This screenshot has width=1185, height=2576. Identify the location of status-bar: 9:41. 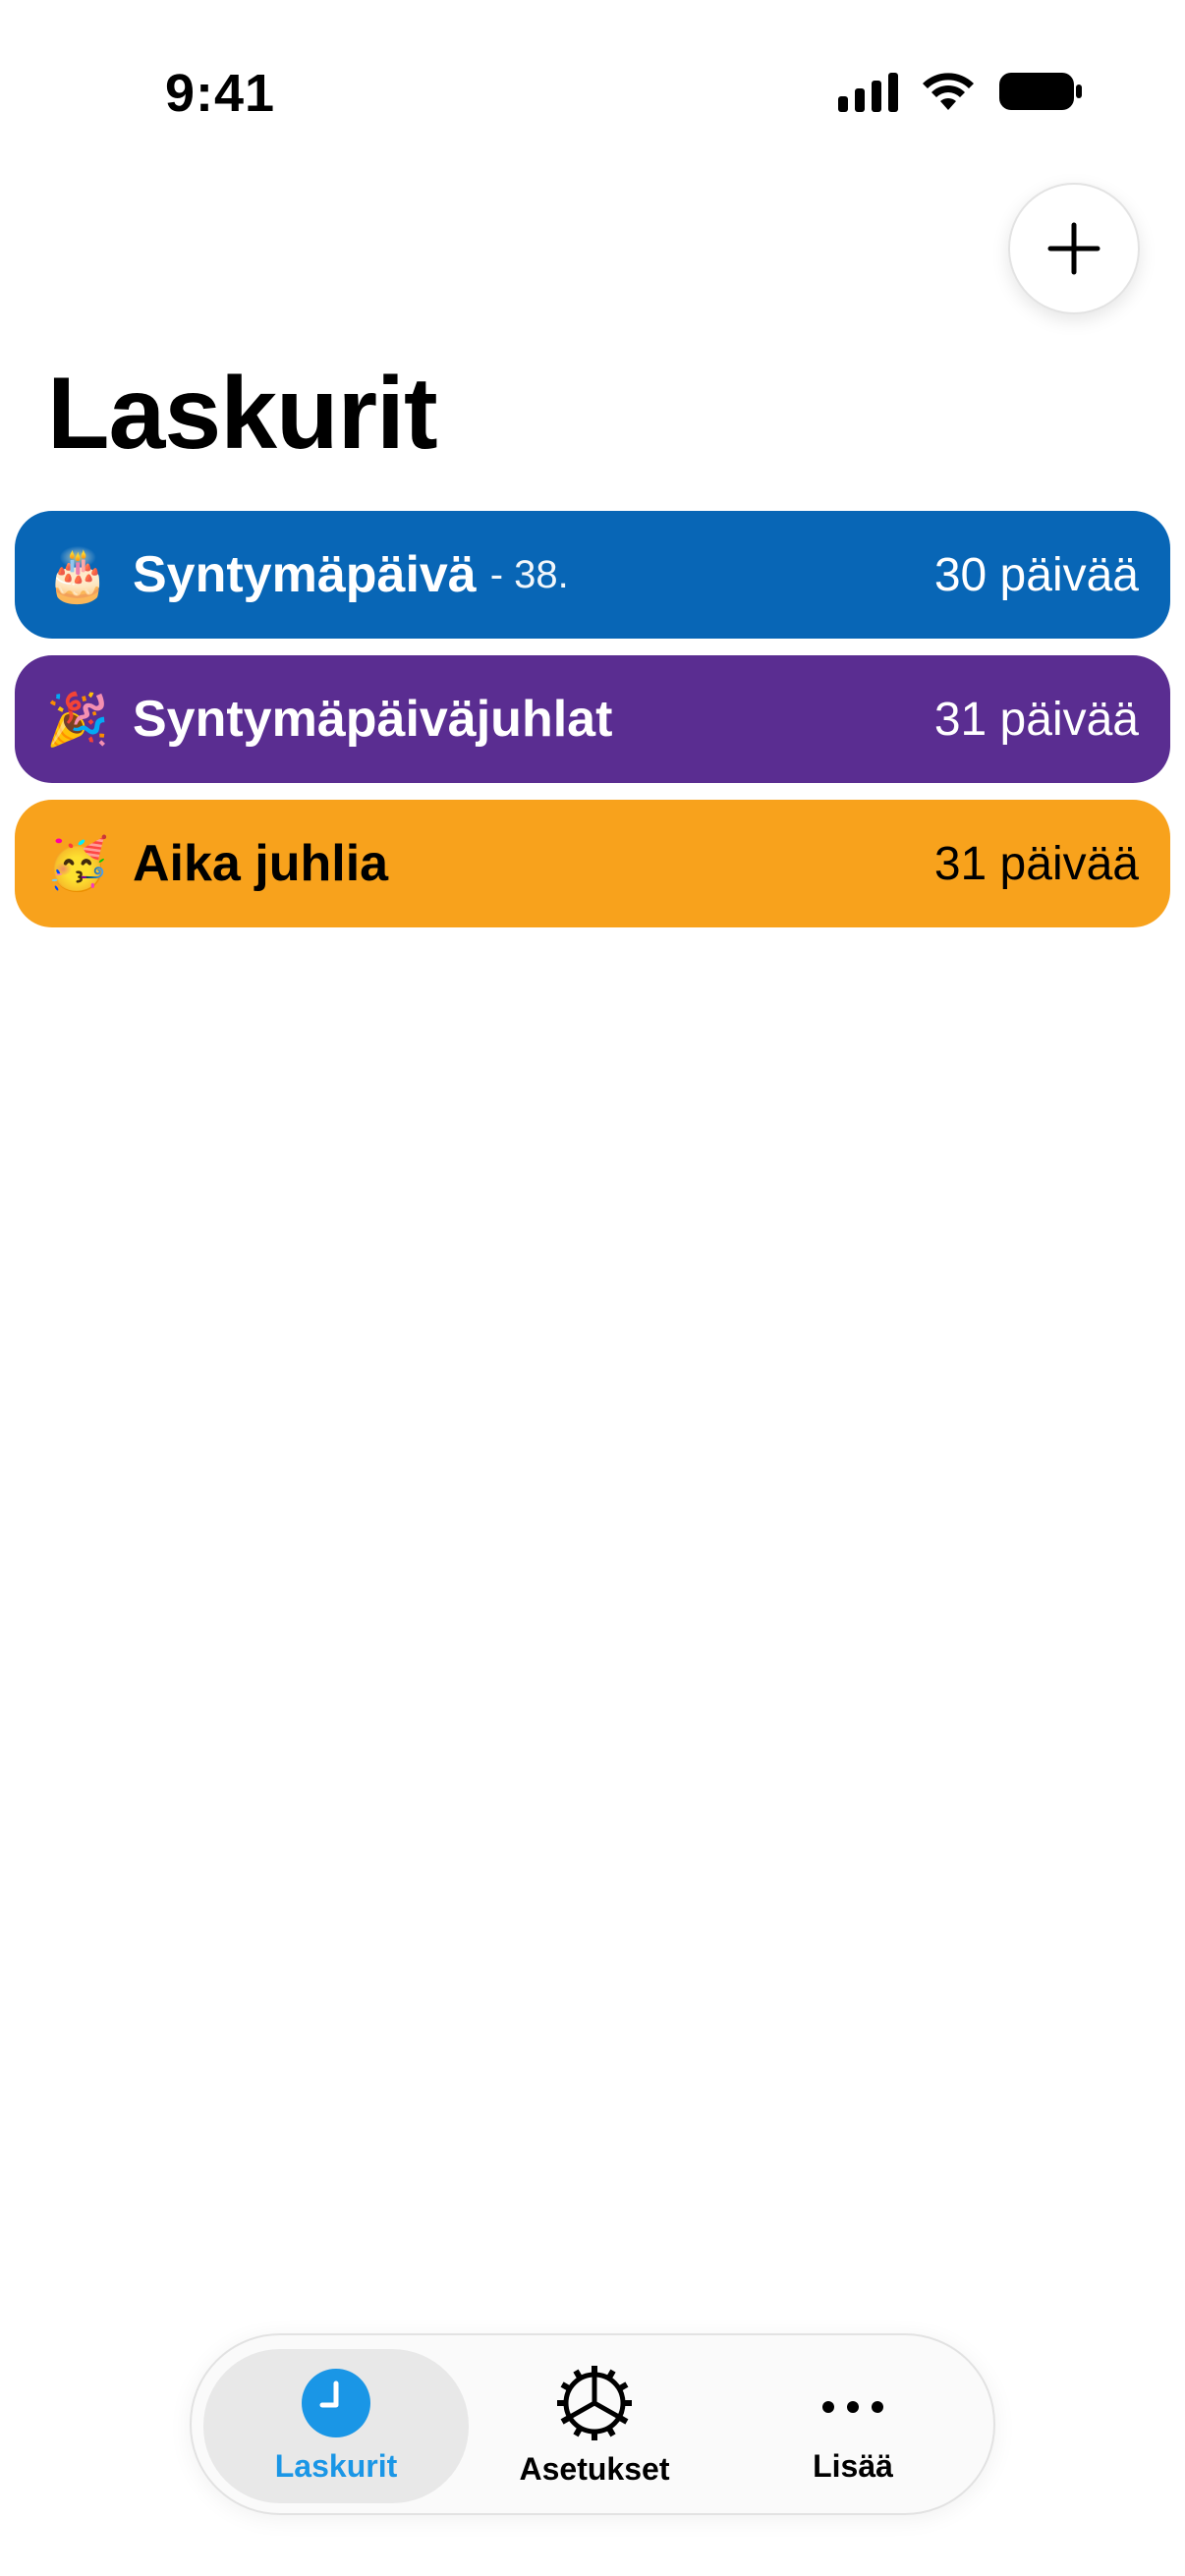
(592, 98).